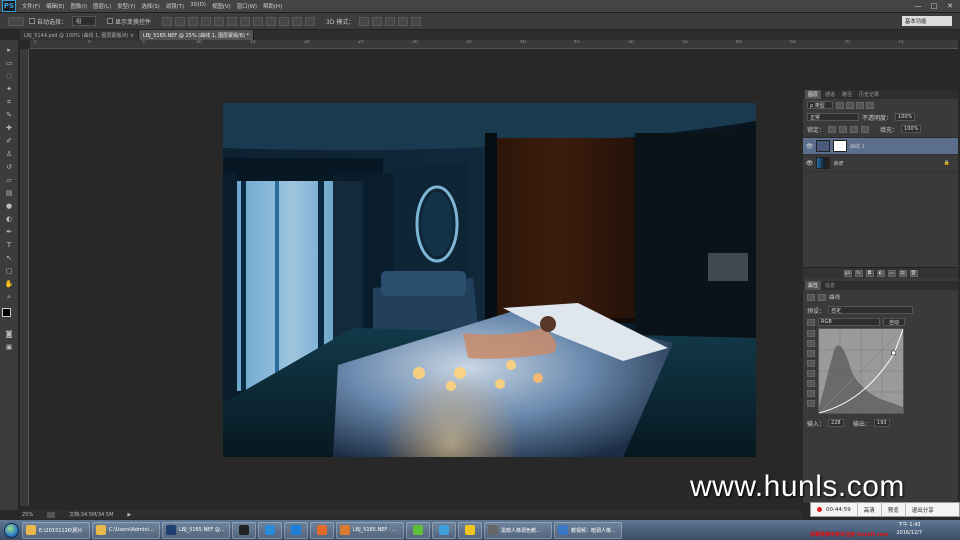 This screenshot has width=960, height=540. Describe the element at coordinates (811, 373) in the screenshot. I see `curve-edit-icon` at that location.